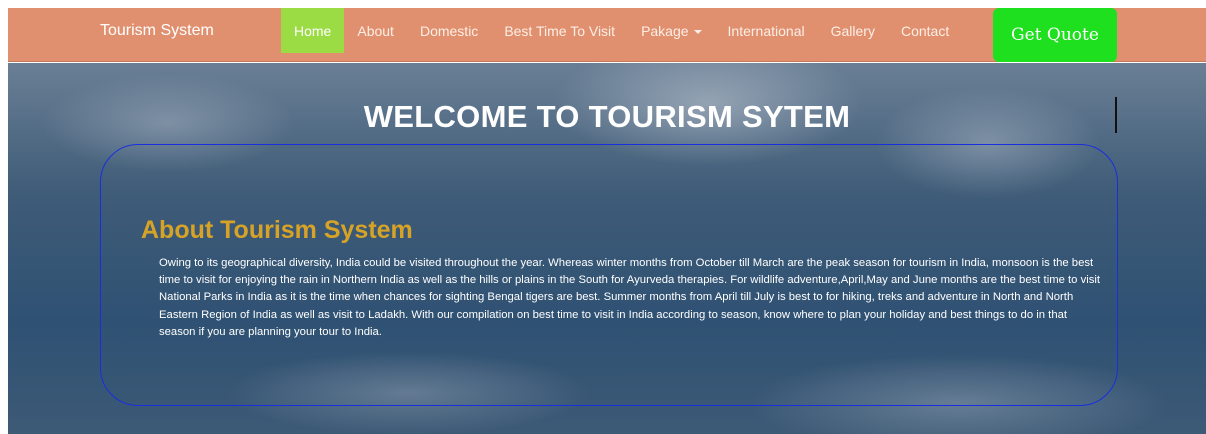 This screenshot has height=434, width=1206. I want to click on nav-home-label: Home, so click(313, 31).